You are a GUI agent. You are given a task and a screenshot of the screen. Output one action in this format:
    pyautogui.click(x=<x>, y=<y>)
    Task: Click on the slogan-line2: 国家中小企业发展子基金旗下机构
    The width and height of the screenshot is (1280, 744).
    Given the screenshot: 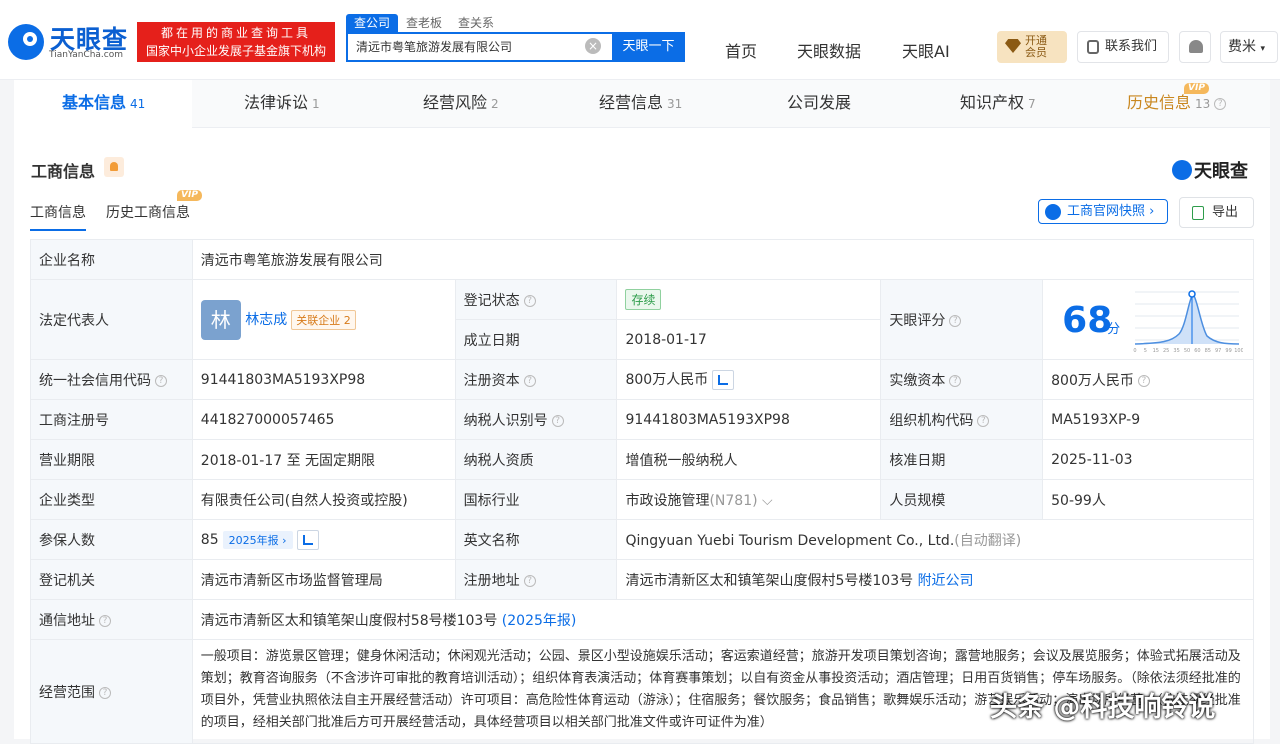 What is the action you would take?
    pyautogui.click(x=235, y=51)
    